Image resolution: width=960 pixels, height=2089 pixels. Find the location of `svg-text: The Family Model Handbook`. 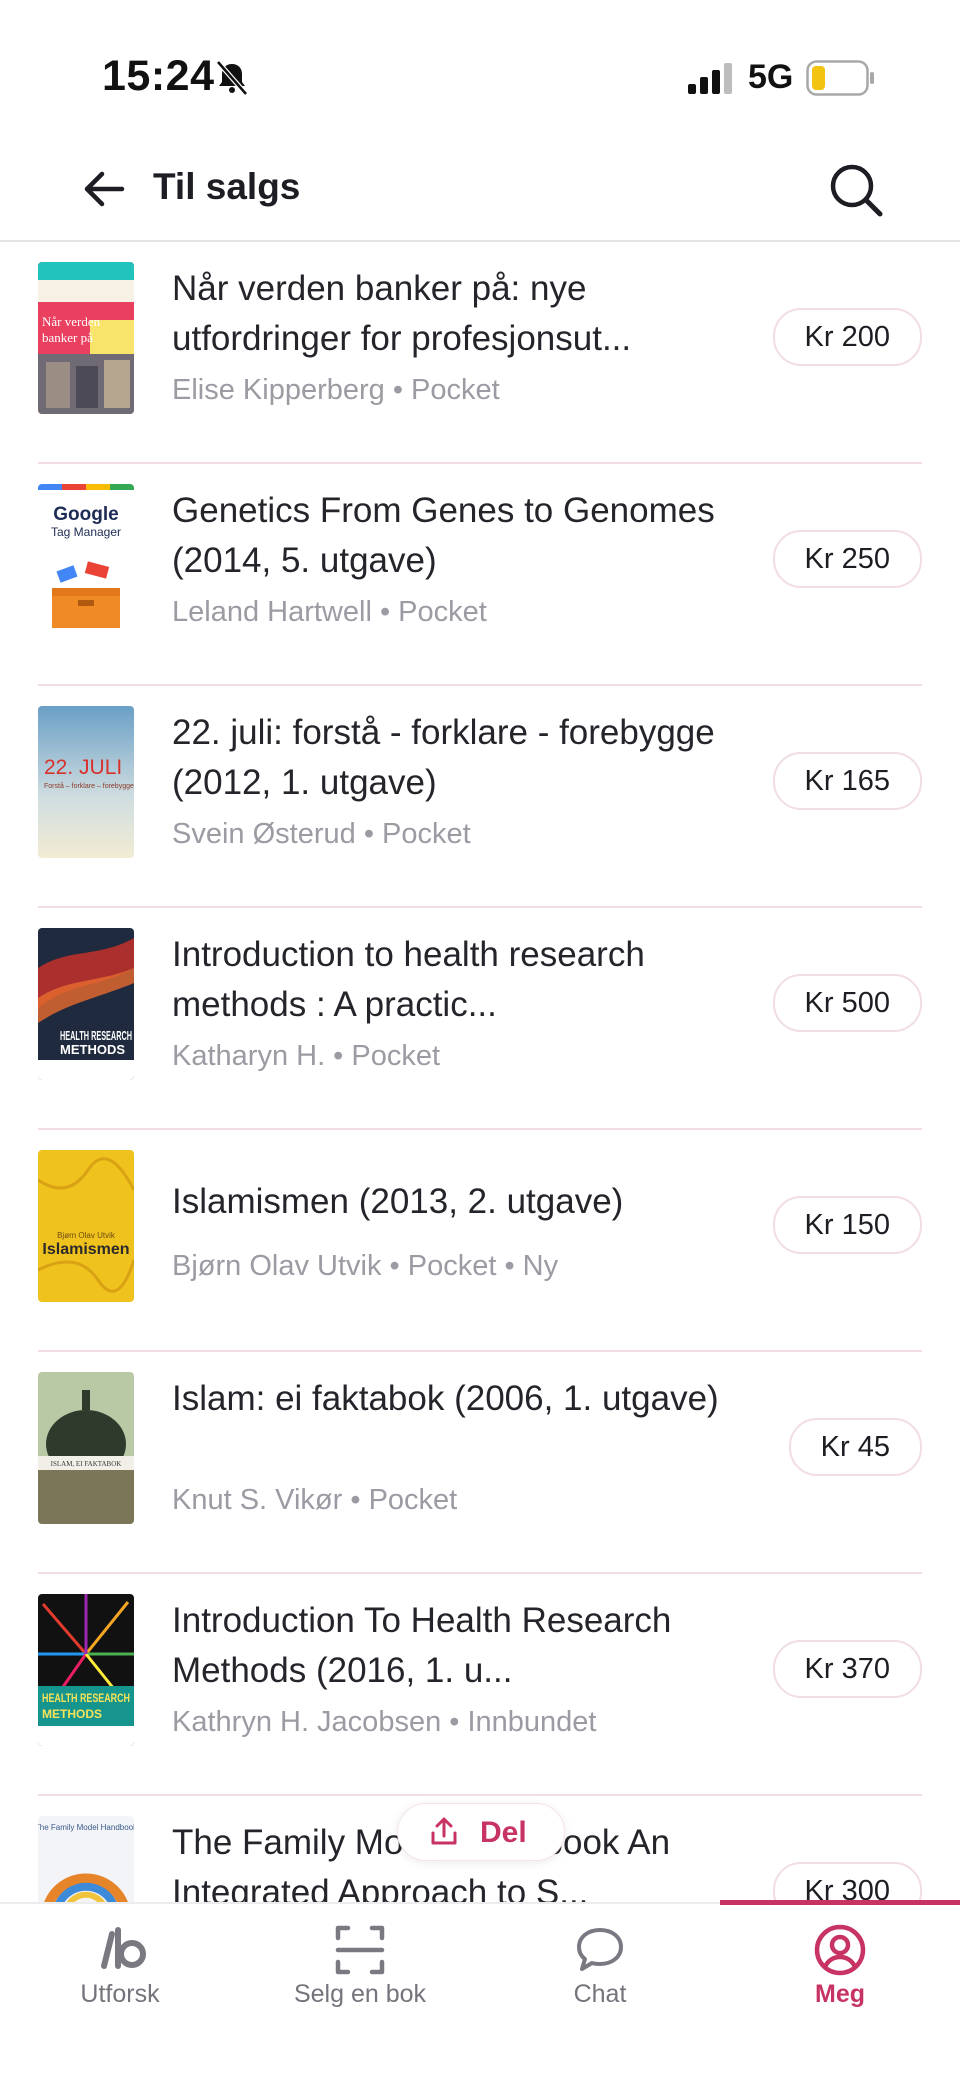

svg-text: The Family Model Handbook is located at coordinates (86, 1827).